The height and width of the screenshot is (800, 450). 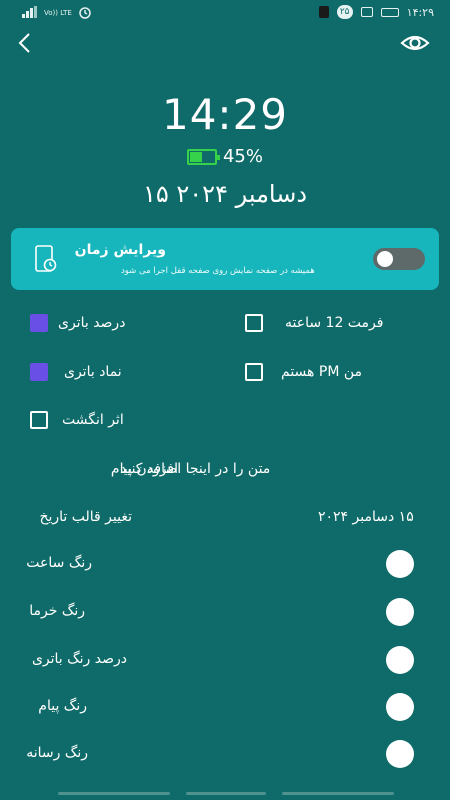 What do you see at coordinates (195, 156) in the screenshot?
I see `battery-fill` at bounding box center [195, 156].